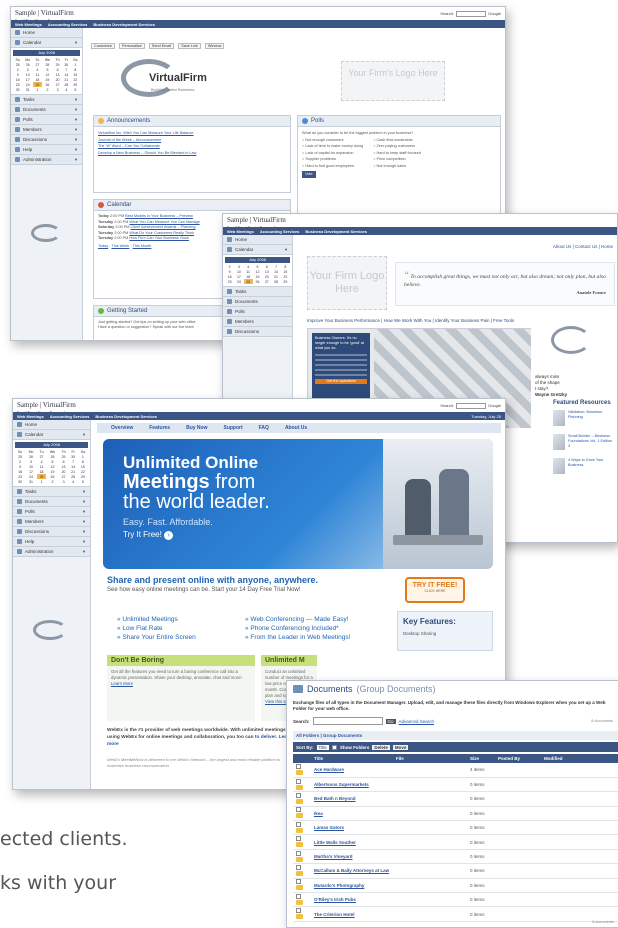  I want to click on save-link-button: Save Link, so click(189, 46).